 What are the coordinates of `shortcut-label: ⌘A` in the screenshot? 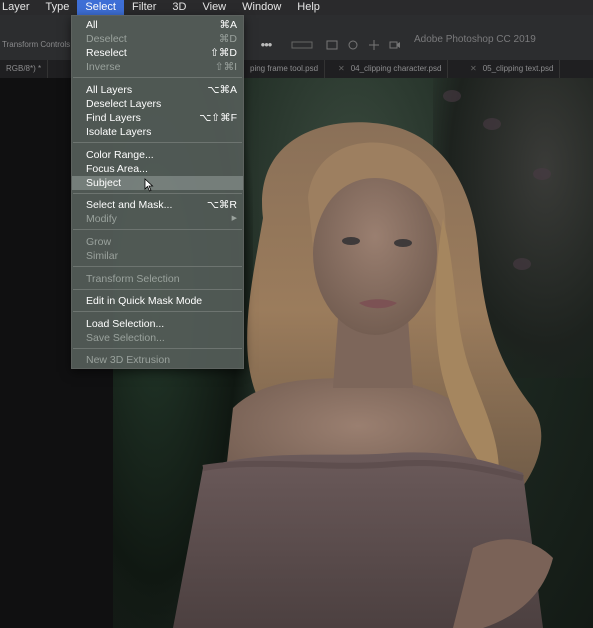 It's located at (228, 25).